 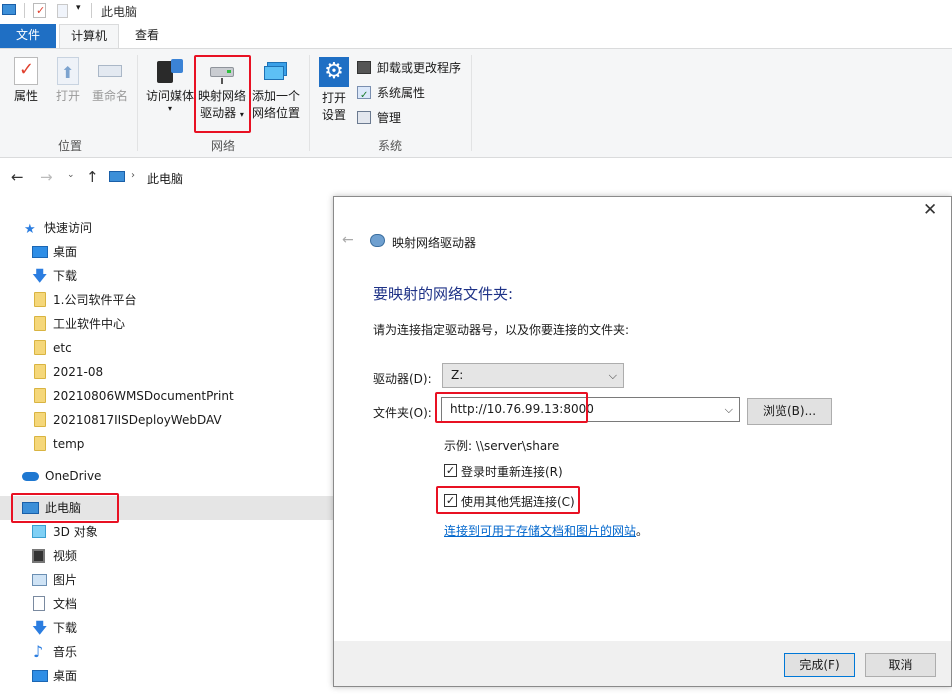 I want to click on open-settings-button: ⚙ 打开 设置, so click(x=334, y=90).